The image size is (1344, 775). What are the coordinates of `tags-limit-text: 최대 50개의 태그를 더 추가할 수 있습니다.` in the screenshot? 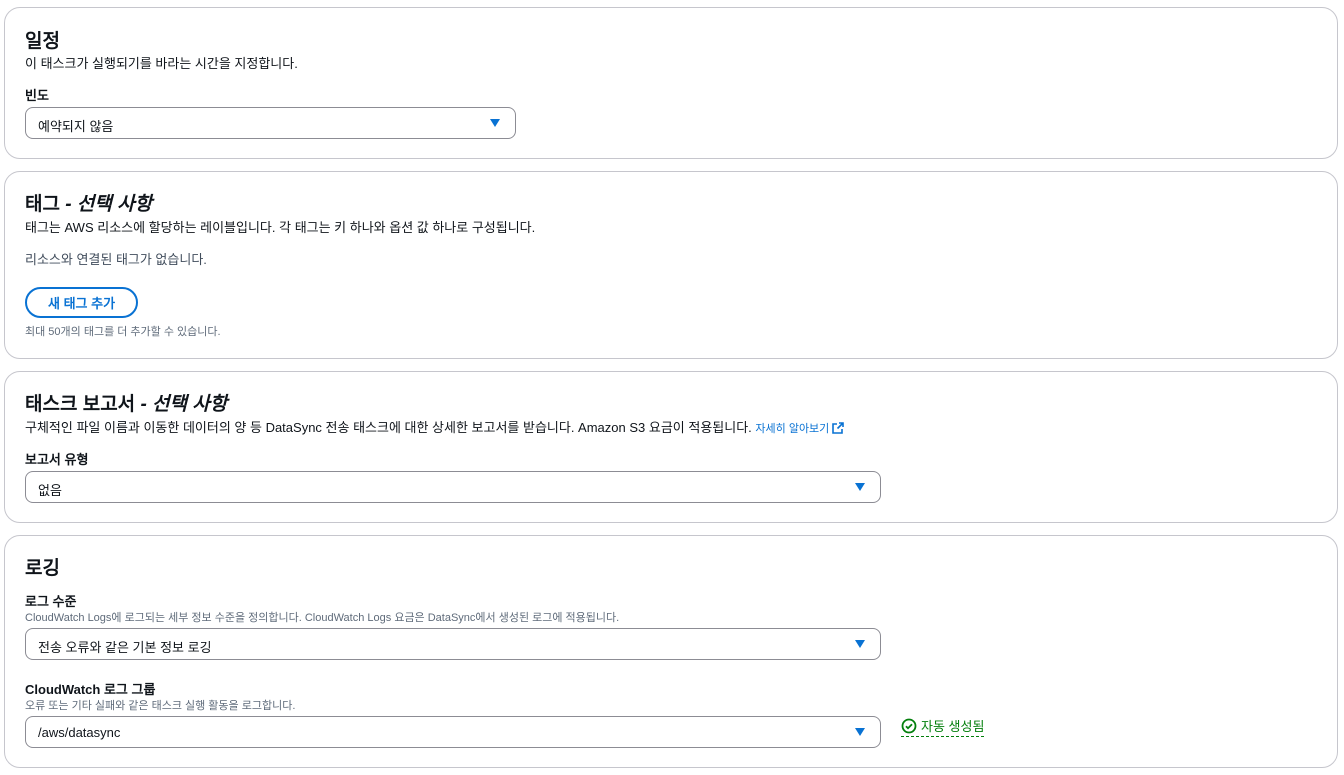 It's located at (123, 332).